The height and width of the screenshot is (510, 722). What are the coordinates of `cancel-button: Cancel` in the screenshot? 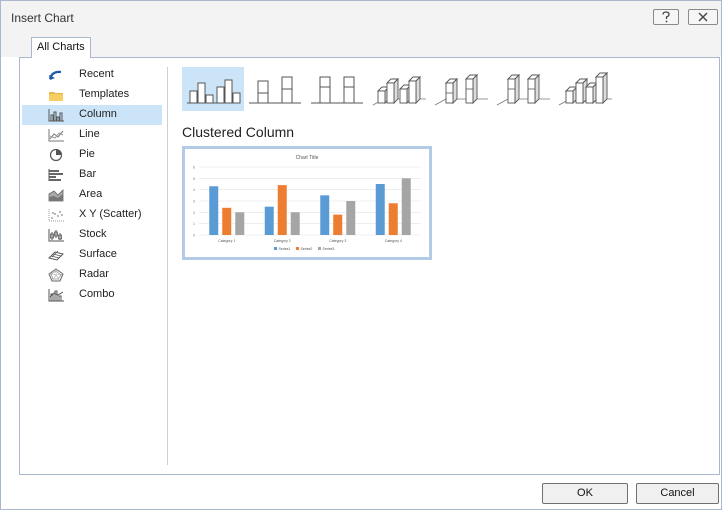 It's located at (677, 493).